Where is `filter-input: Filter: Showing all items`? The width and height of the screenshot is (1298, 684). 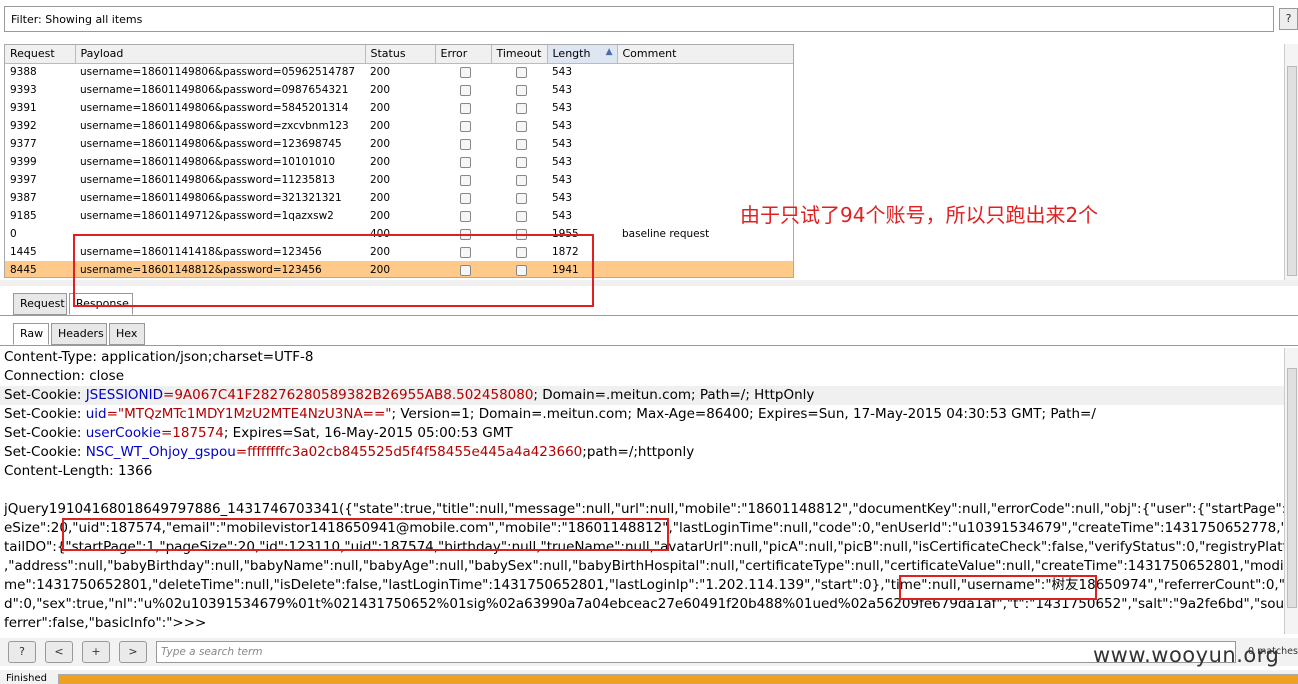 filter-input: Filter: Showing all items is located at coordinates (639, 19).